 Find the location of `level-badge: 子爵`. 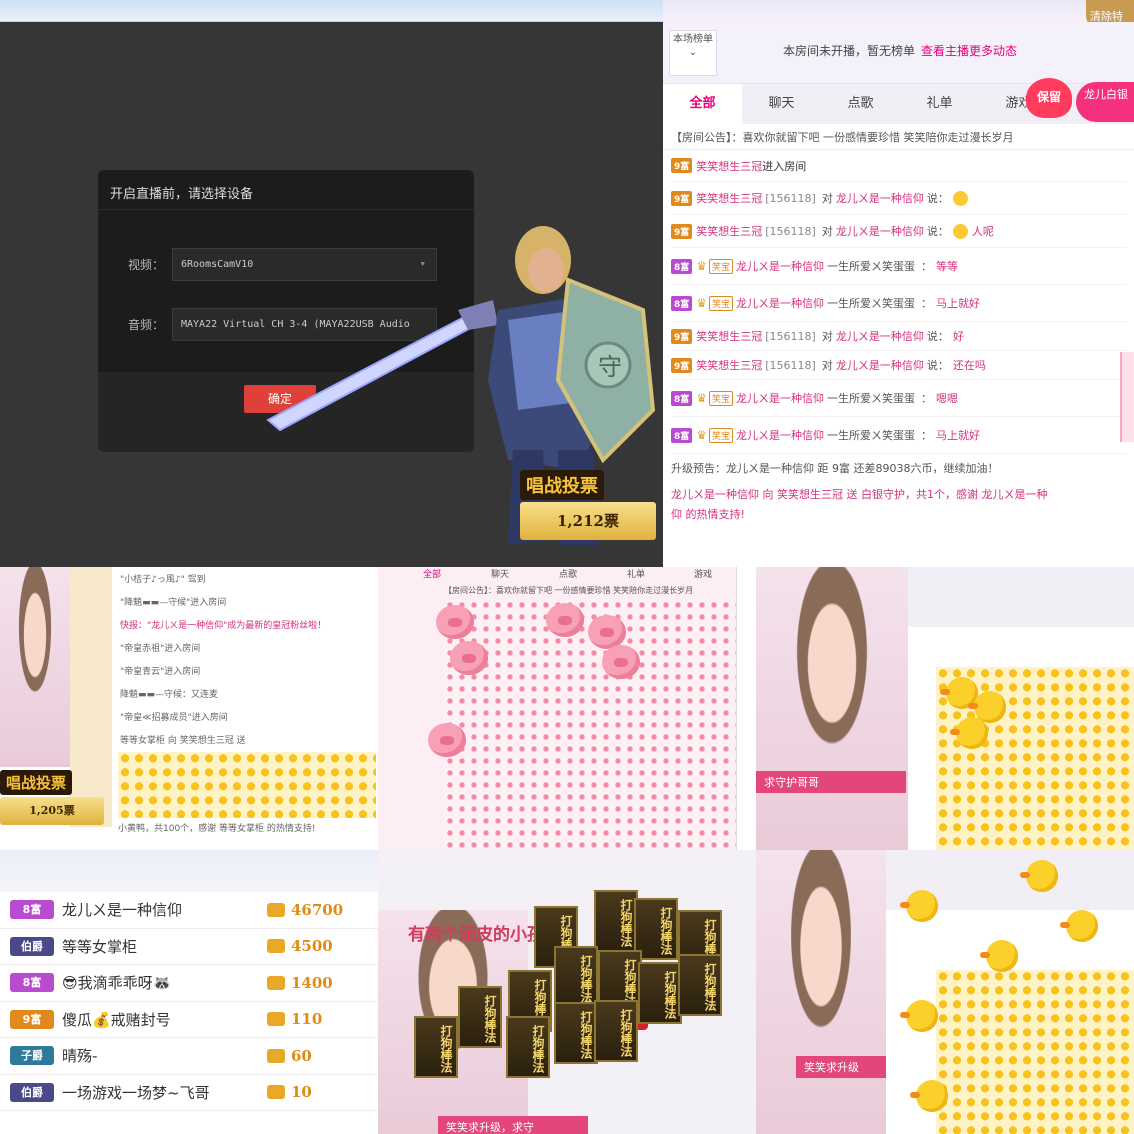

level-badge: 子爵 is located at coordinates (32, 1056).